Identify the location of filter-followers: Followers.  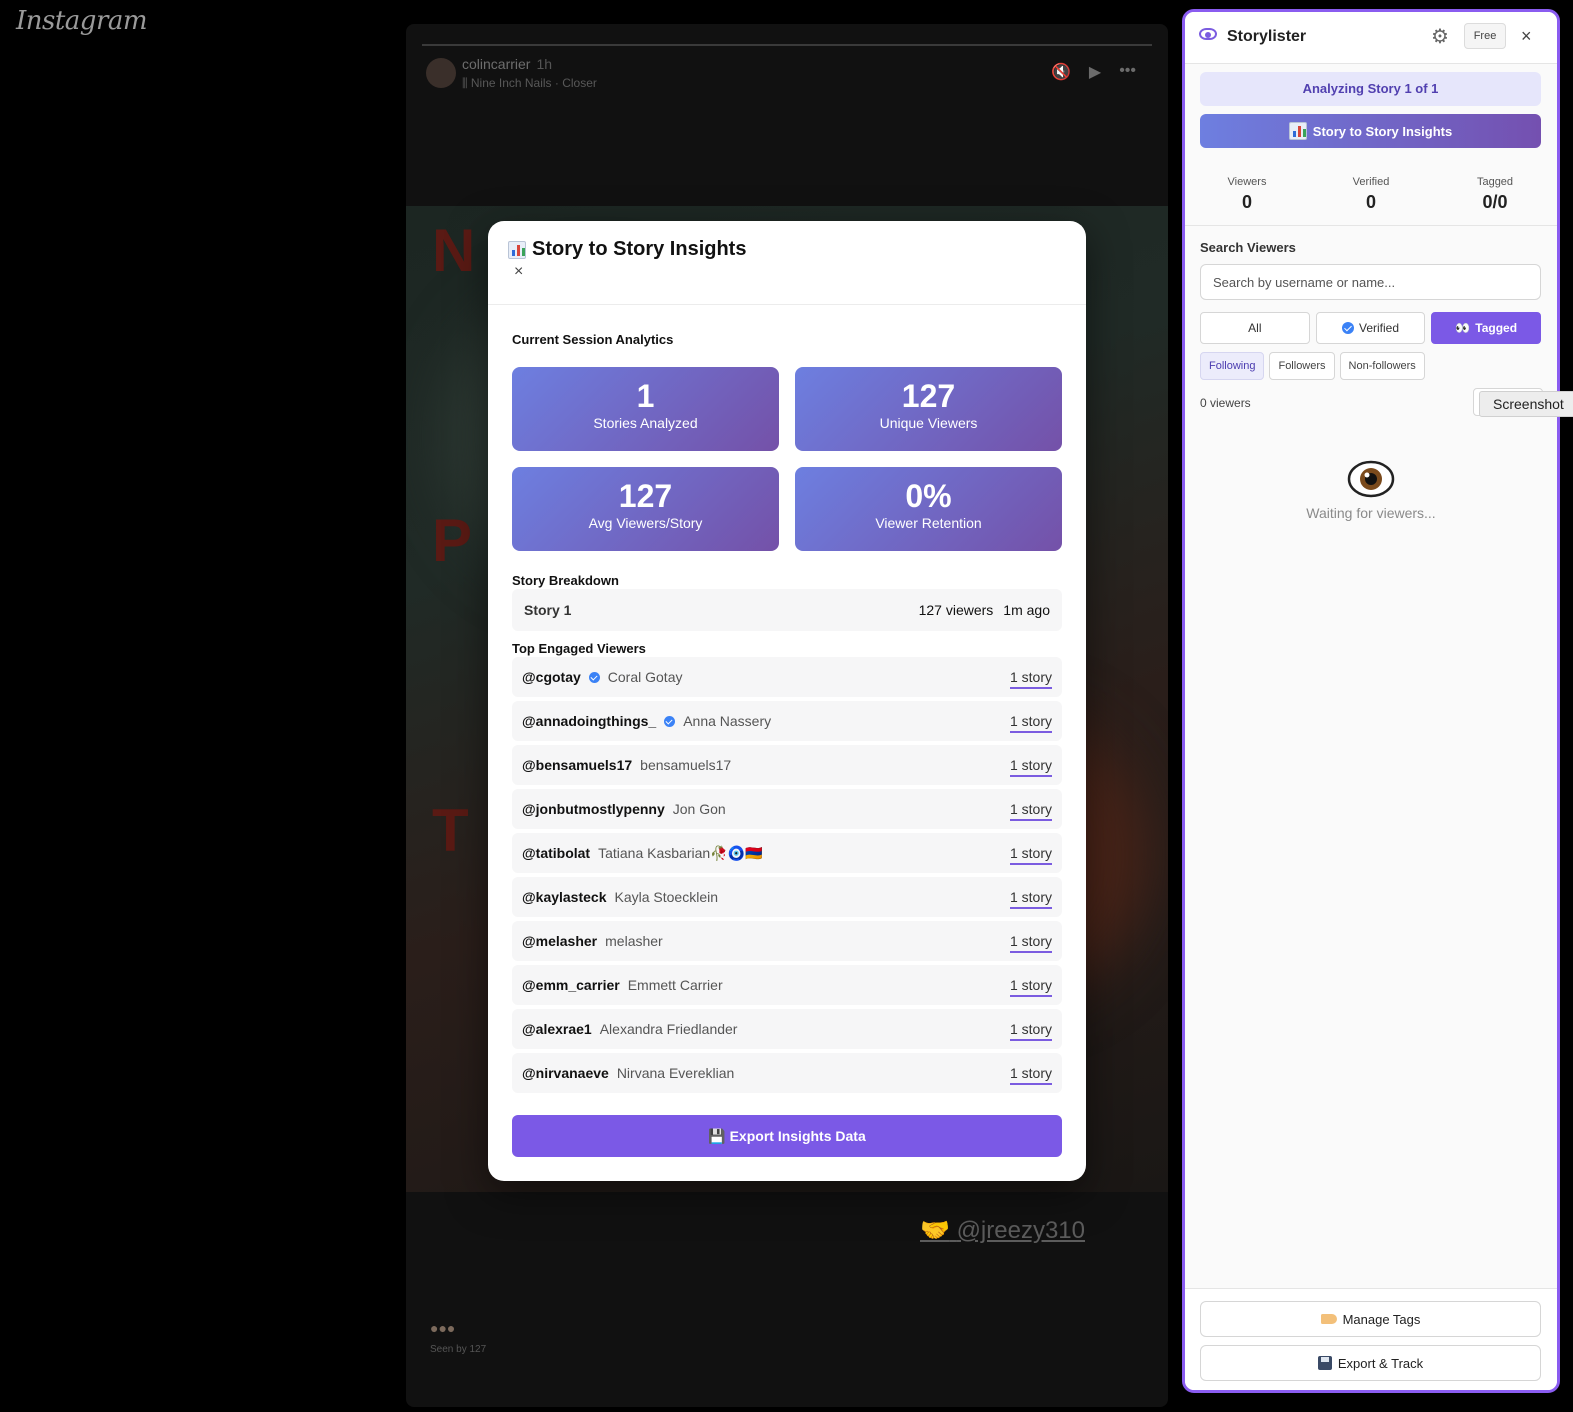
(1302, 366).